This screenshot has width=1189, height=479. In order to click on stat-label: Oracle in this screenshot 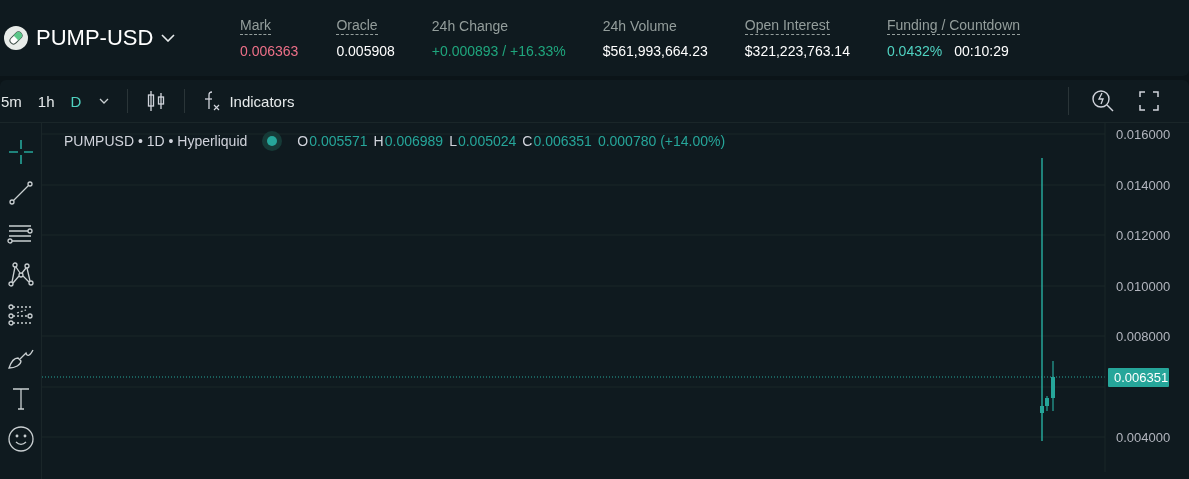, I will do `click(357, 26)`.